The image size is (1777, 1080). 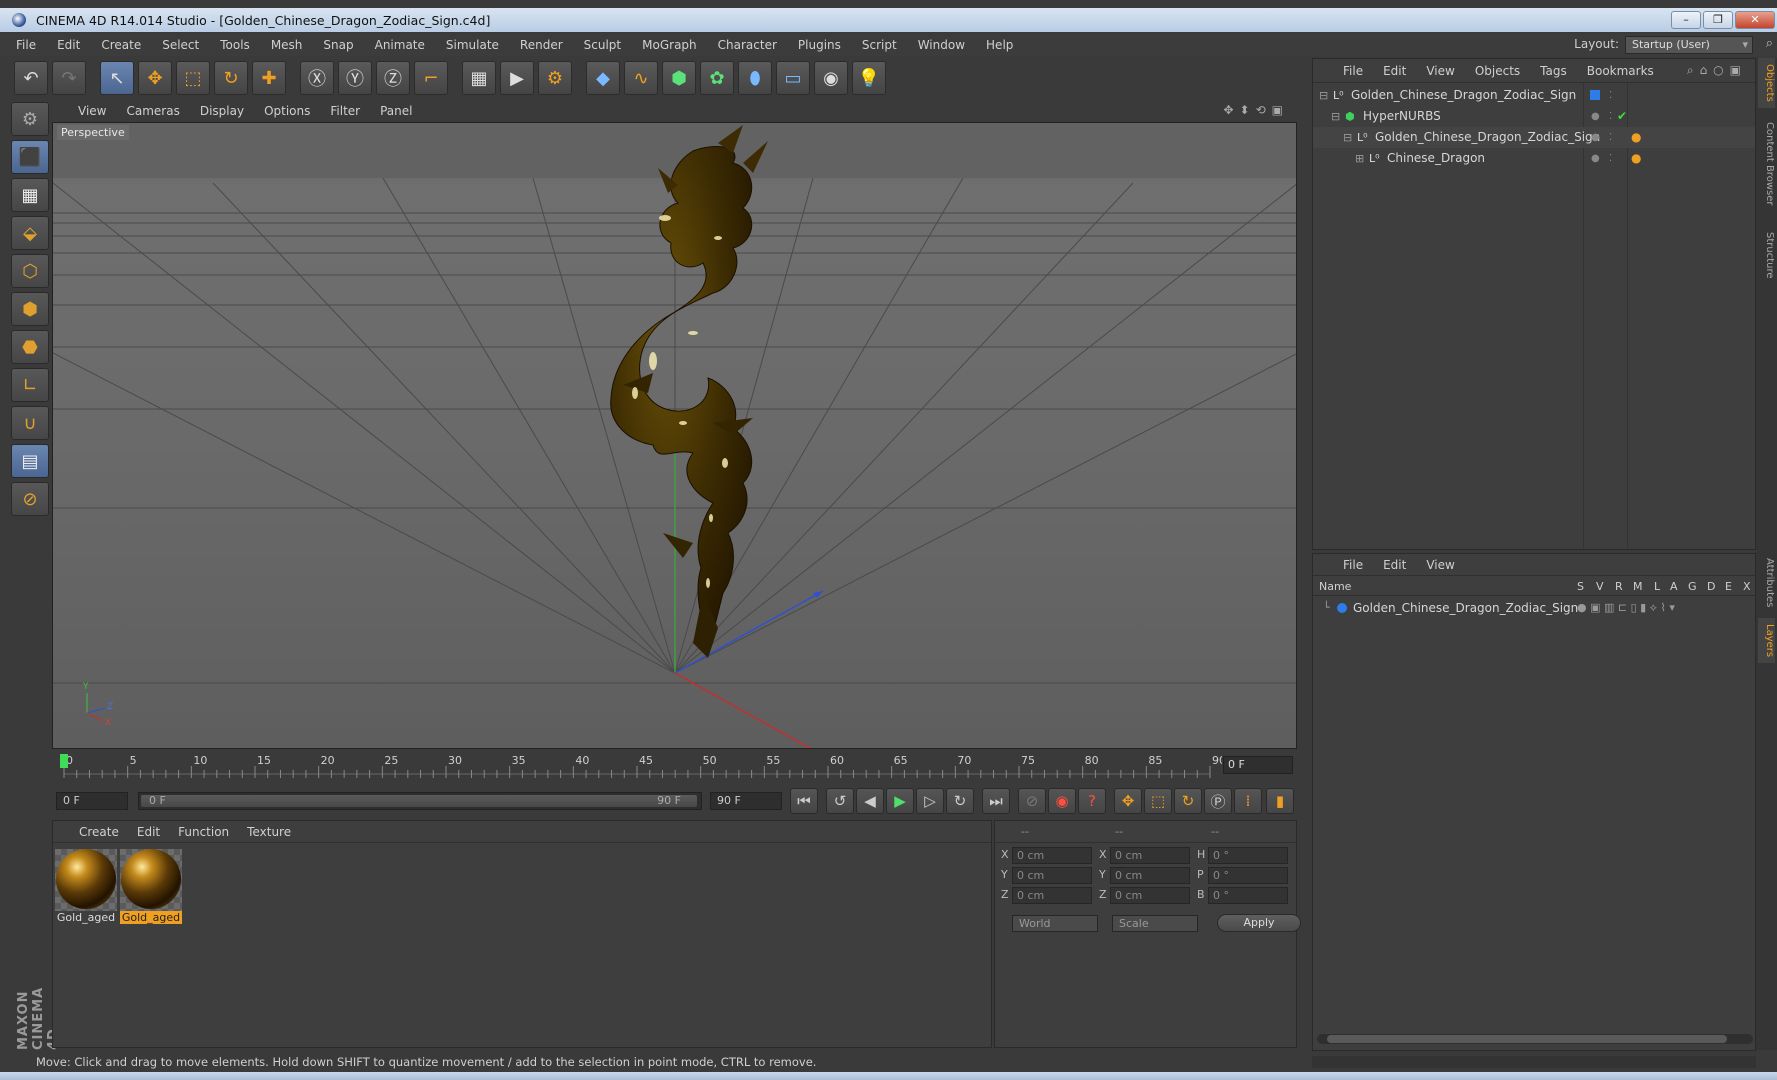 I want to click on array-icon: ✿, so click(x=717, y=78).